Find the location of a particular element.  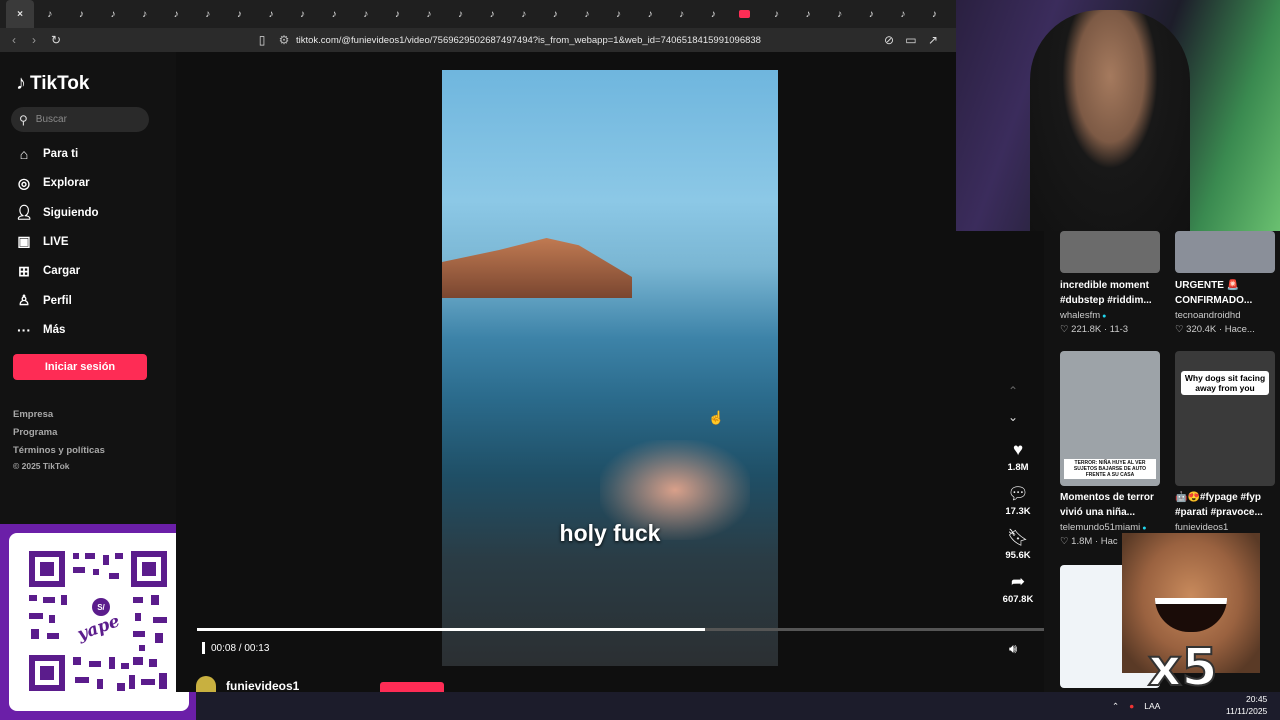

like-count: 1.8M is located at coordinates (1018, 467).